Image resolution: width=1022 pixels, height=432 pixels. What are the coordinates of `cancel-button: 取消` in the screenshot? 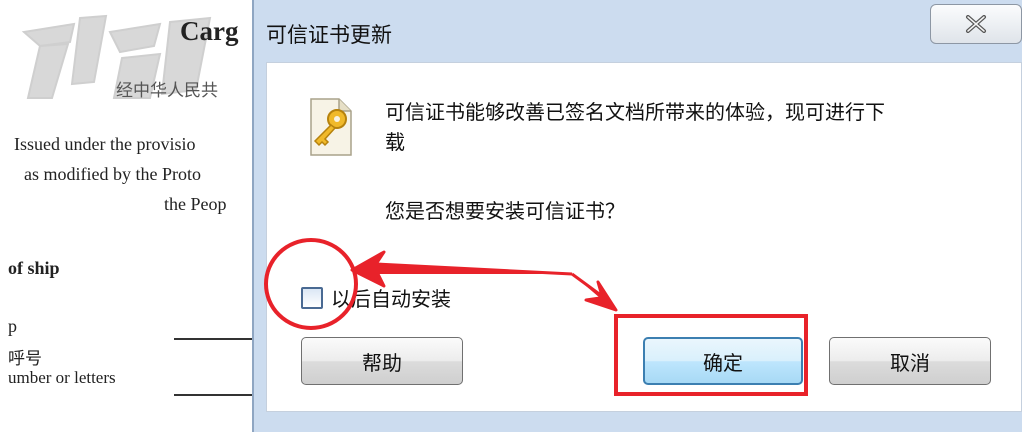 It's located at (910, 361).